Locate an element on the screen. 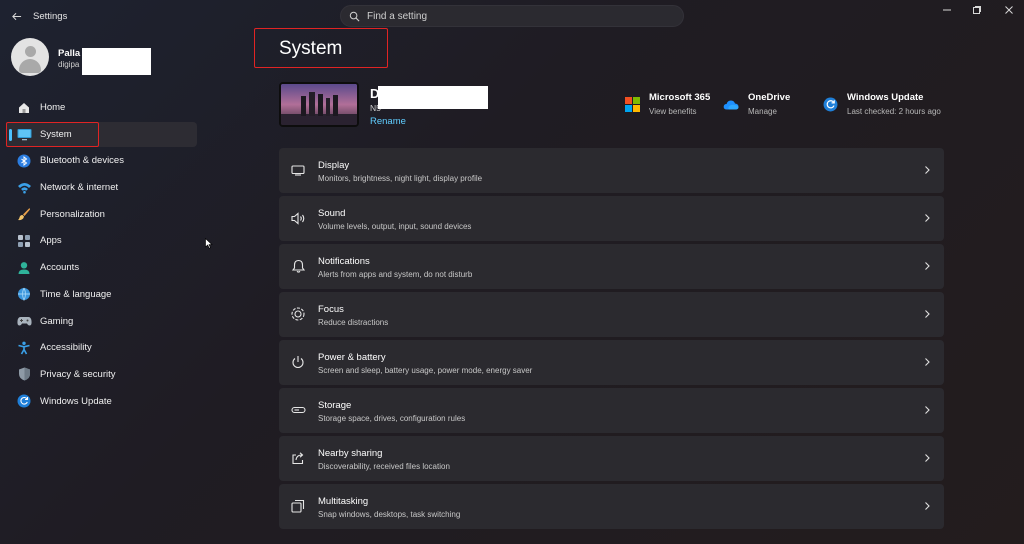  minimize-icon is located at coordinates (947, 10).